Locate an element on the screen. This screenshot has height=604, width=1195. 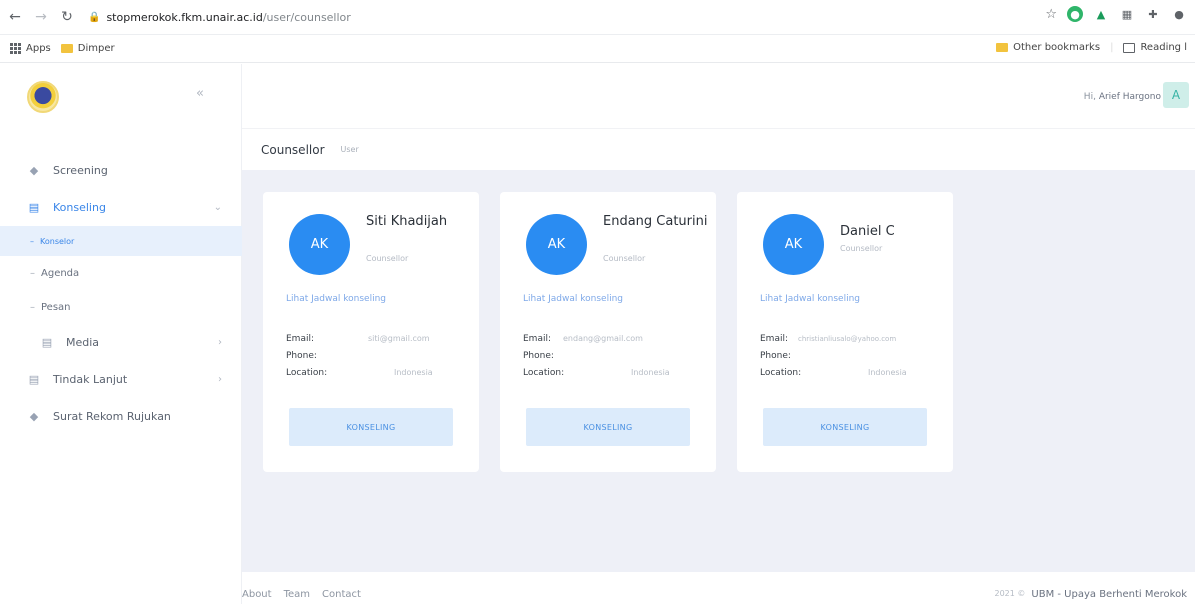
bookmark-apps-label: Apps is located at coordinates (38, 48).